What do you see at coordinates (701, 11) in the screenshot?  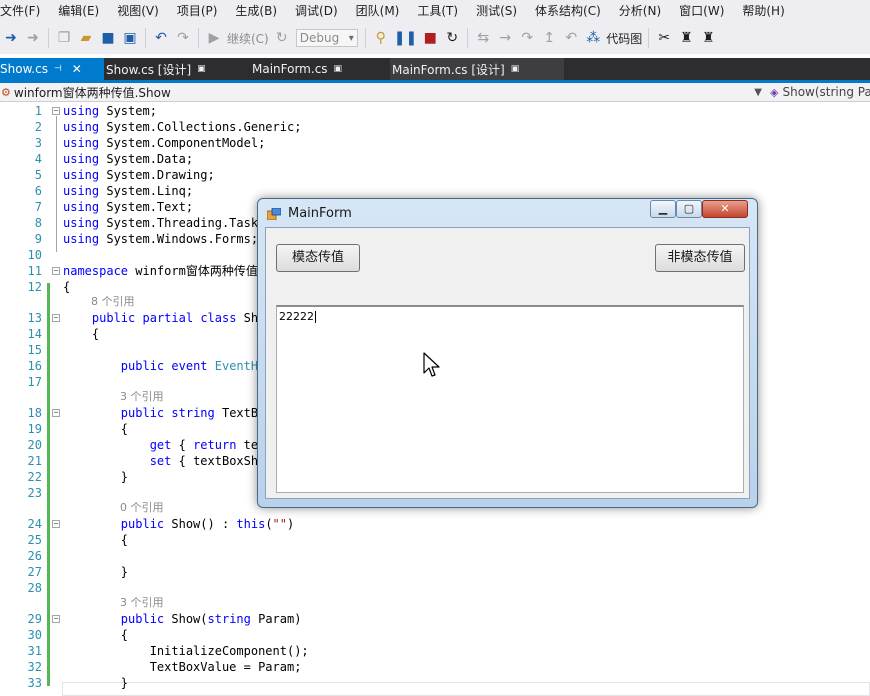 I see `menu-window: 窗口(W)` at bounding box center [701, 11].